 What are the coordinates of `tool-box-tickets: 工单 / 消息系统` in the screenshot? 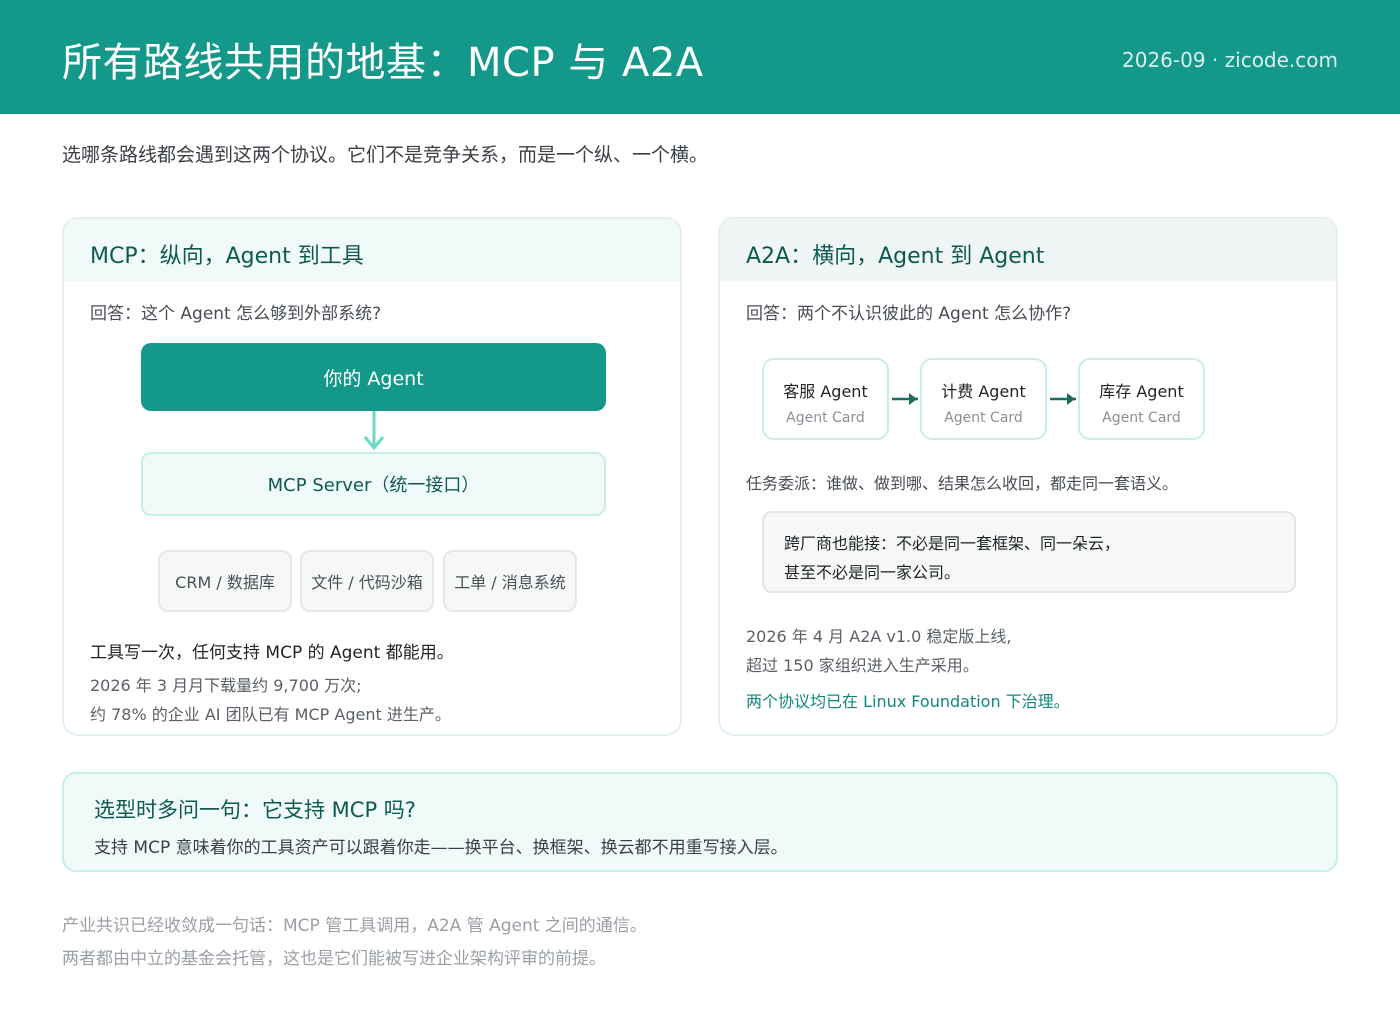 It's located at (510, 581).